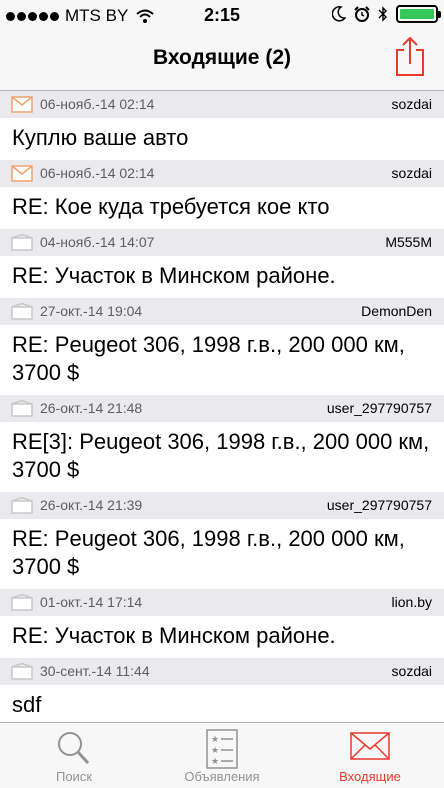 The width and height of the screenshot is (444, 788). What do you see at coordinates (91, 602) in the screenshot?
I see `message-date: 01-окт.-14 17:14` at bounding box center [91, 602].